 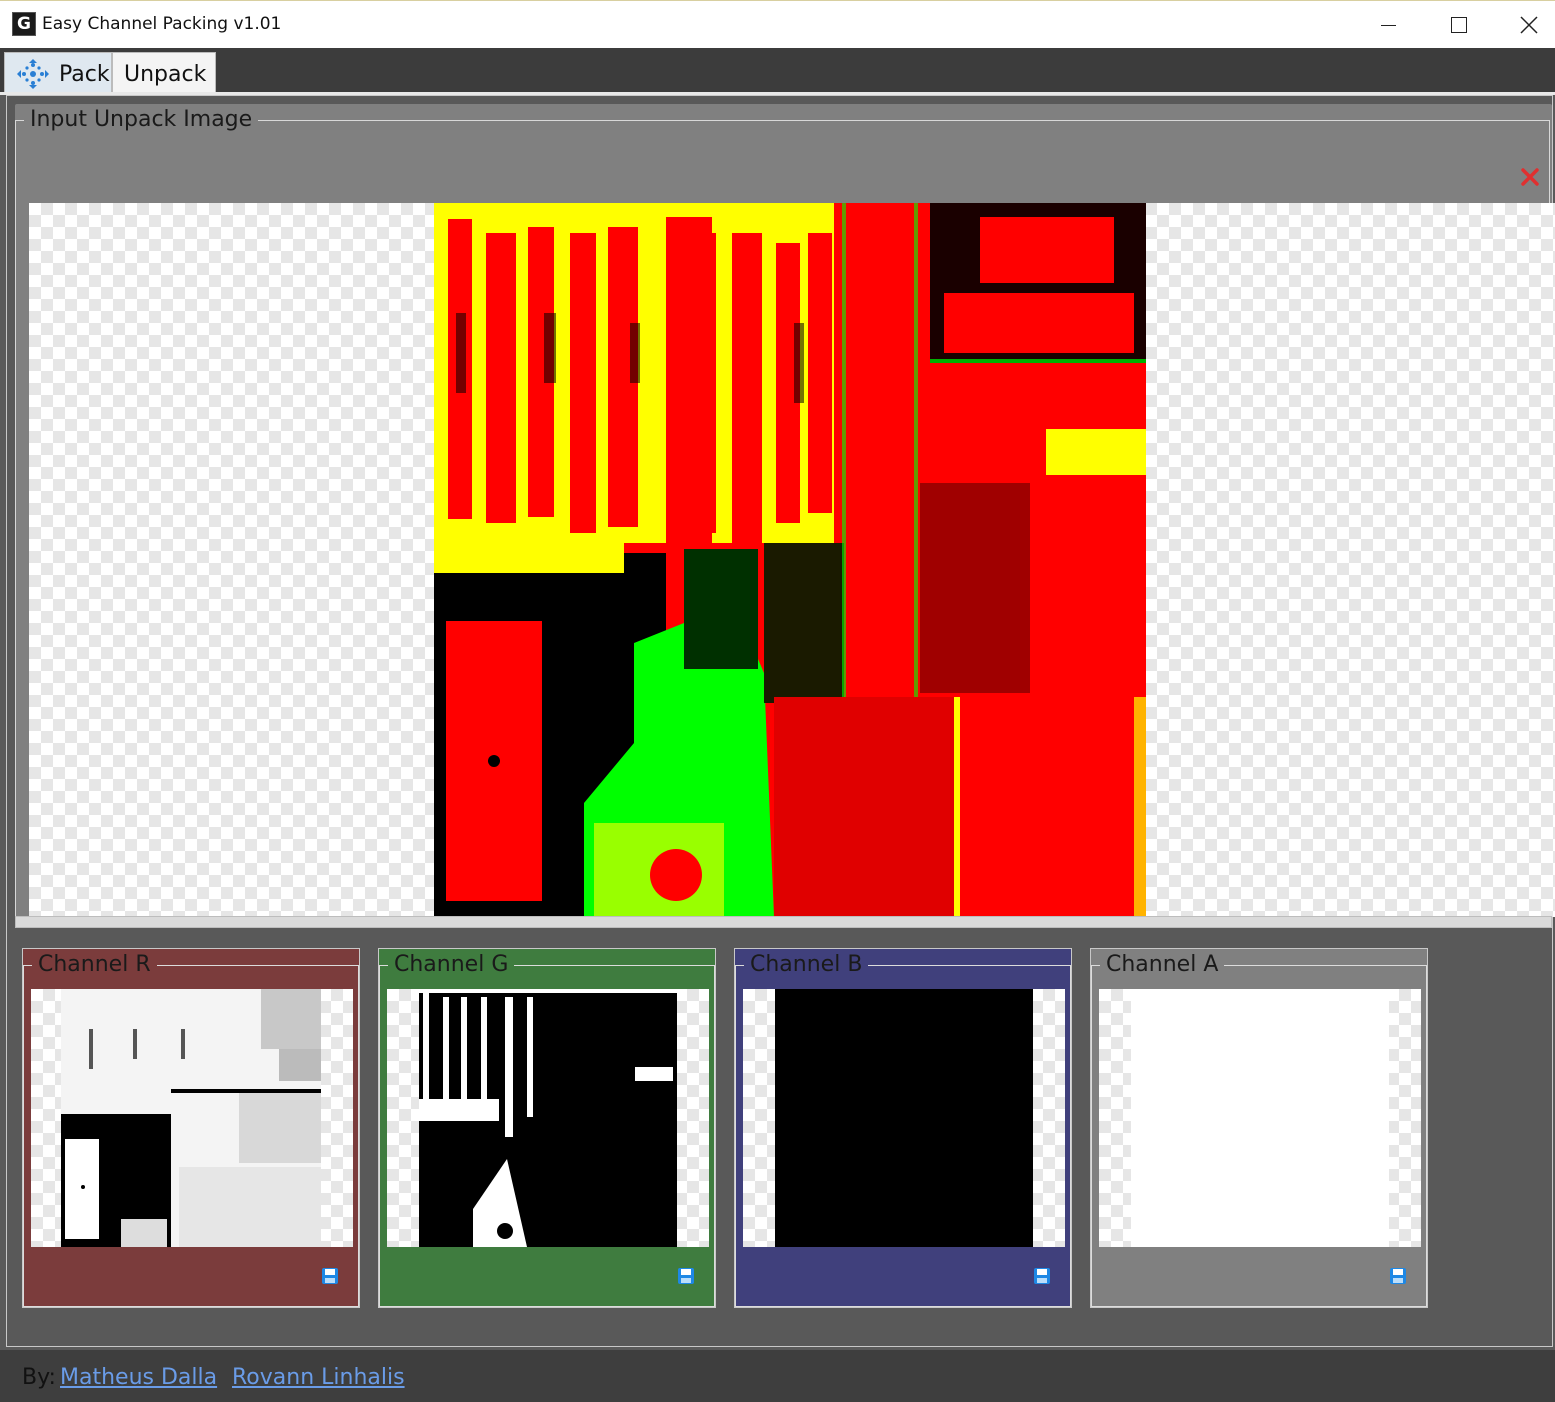 What do you see at coordinates (777, 24) in the screenshot?
I see `title-bar: G Easy Channel Packing v1.01` at bounding box center [777, 24].